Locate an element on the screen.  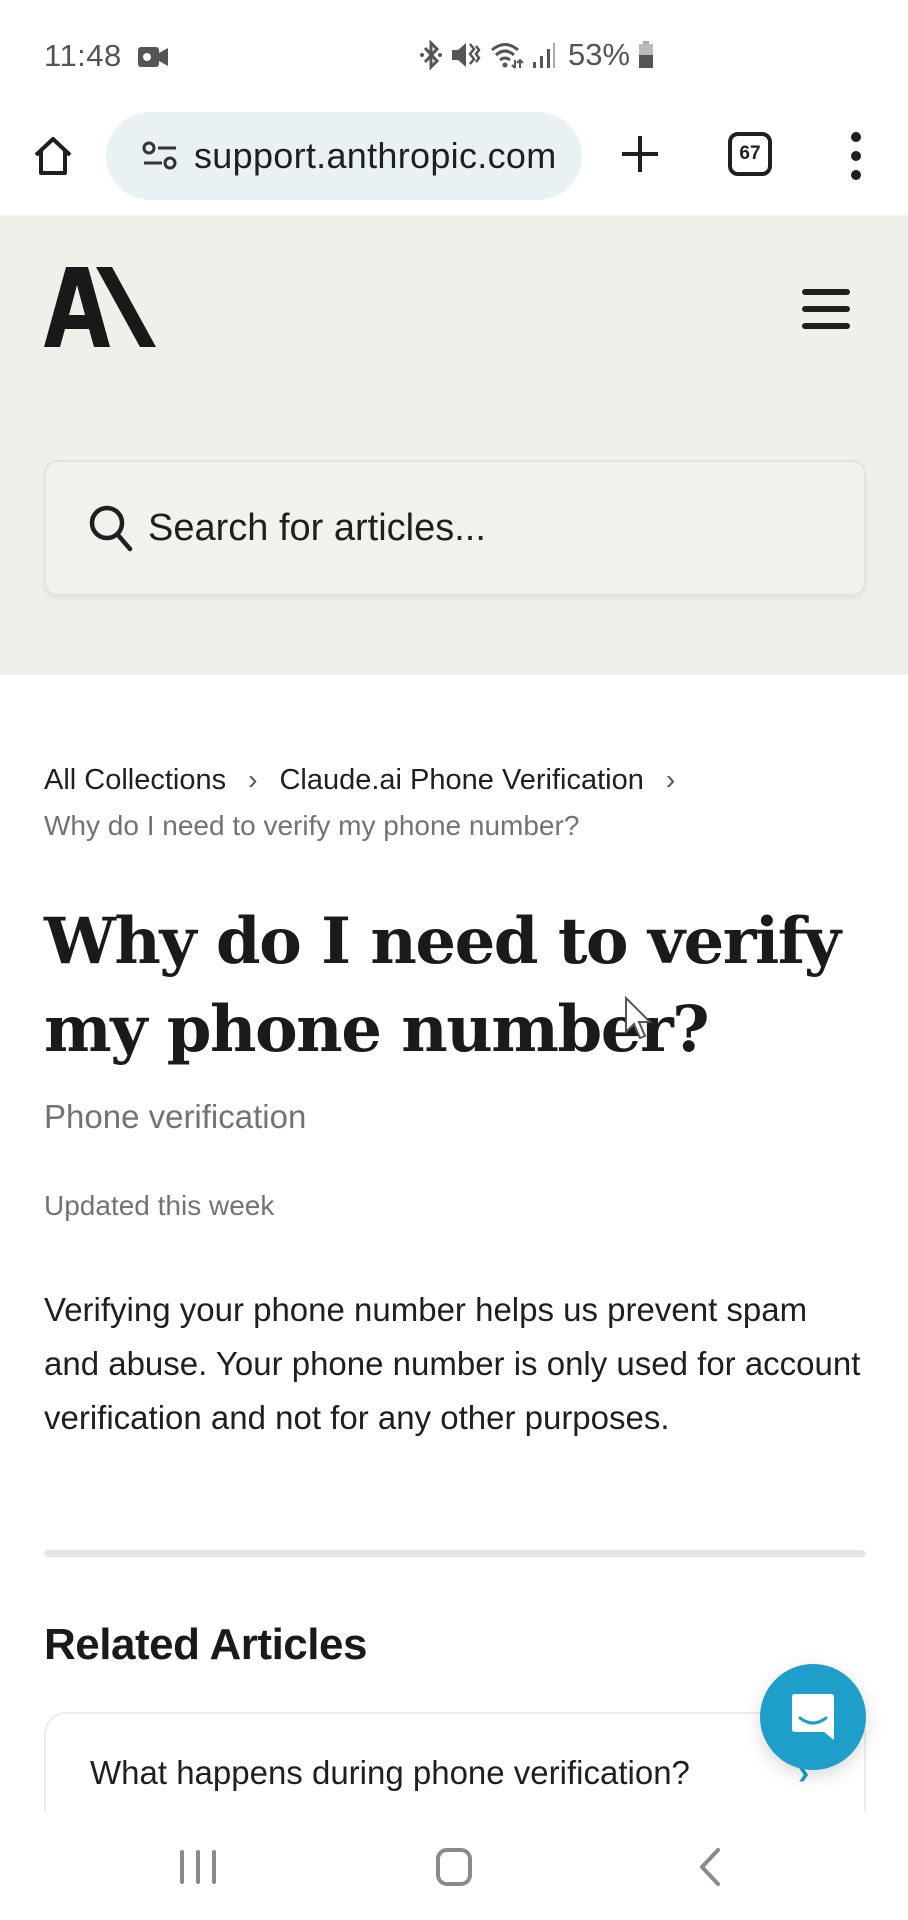
status-bar: 11:48 53% is located at coordinates (454, 55).